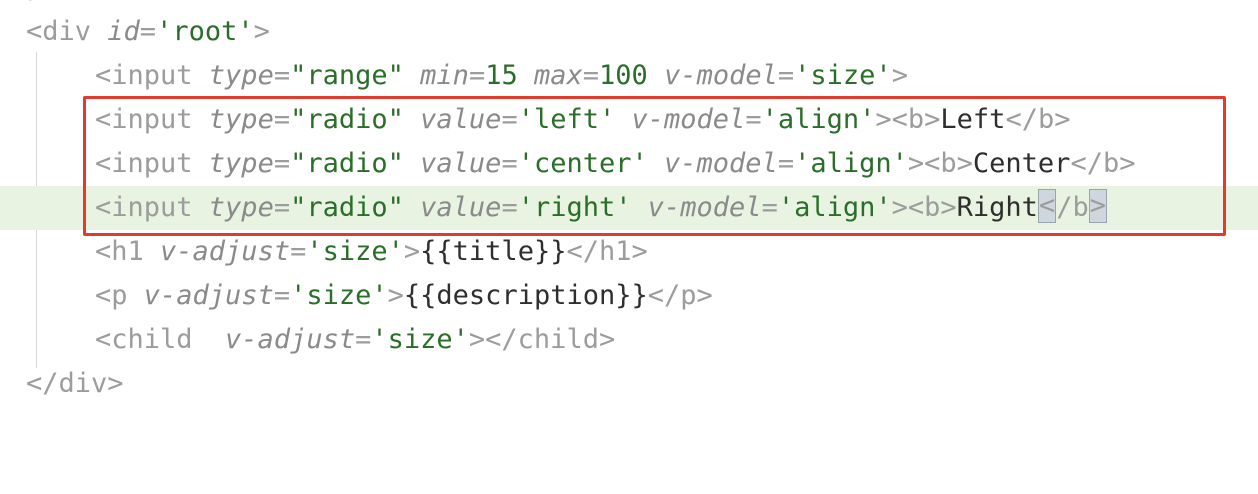  Describe the element at coordinates (152, 75) in the screenshot. I see `tag-open: <input` at that location.